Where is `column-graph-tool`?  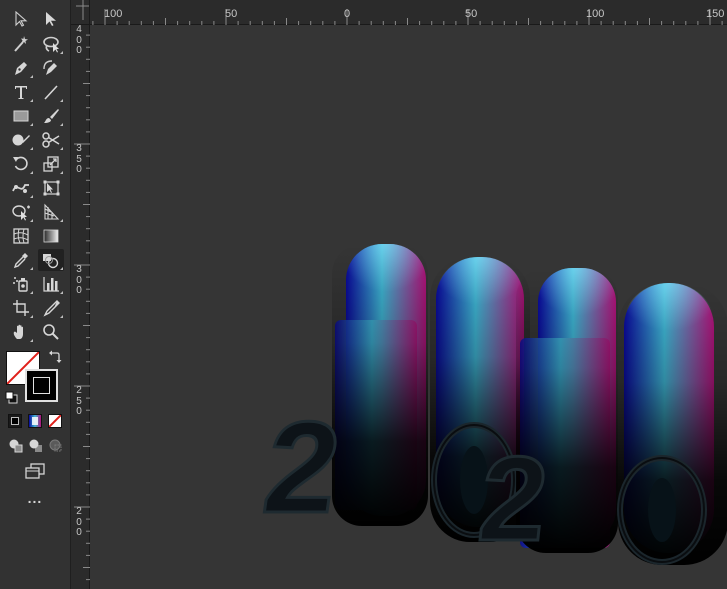 column-graph-tool is located at coordinates (51, 284).